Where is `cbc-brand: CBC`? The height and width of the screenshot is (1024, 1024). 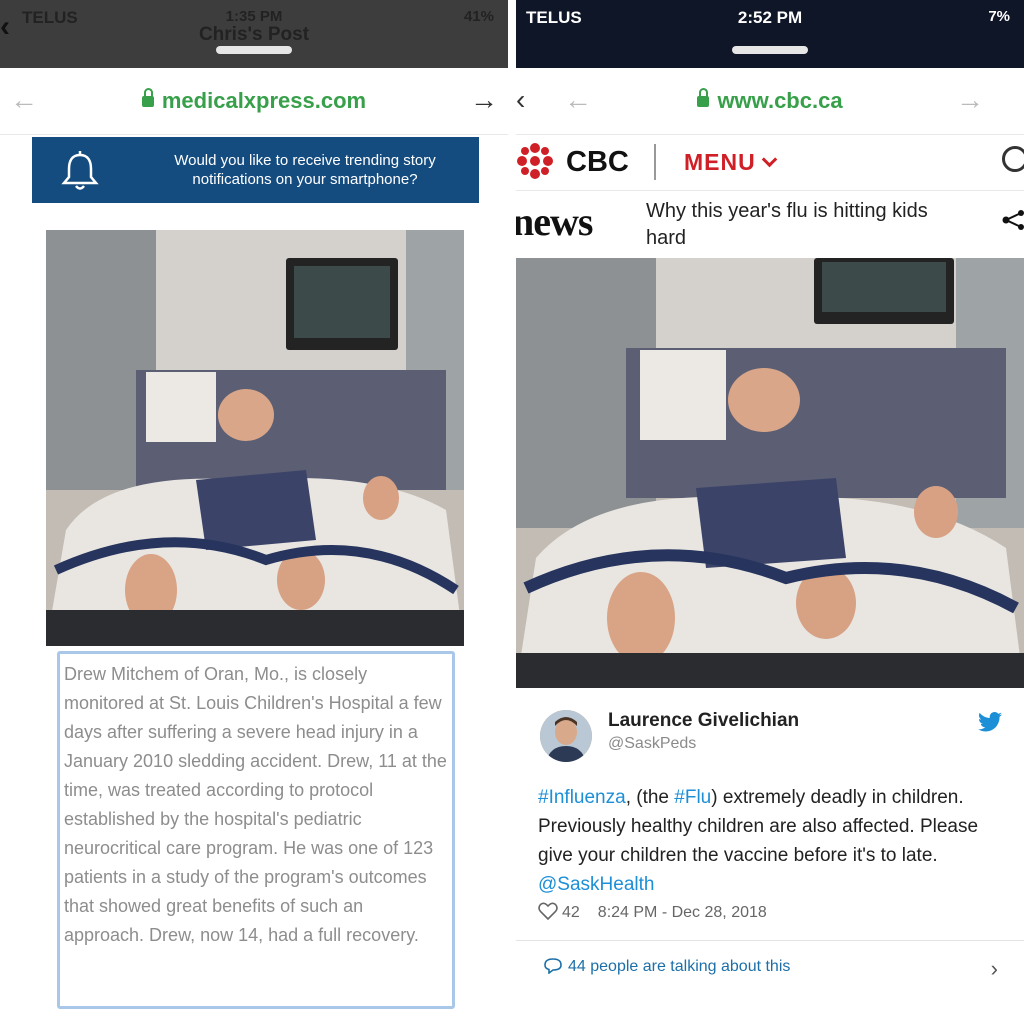 cbc-brand: CBC is located at coordinates (597, 162).